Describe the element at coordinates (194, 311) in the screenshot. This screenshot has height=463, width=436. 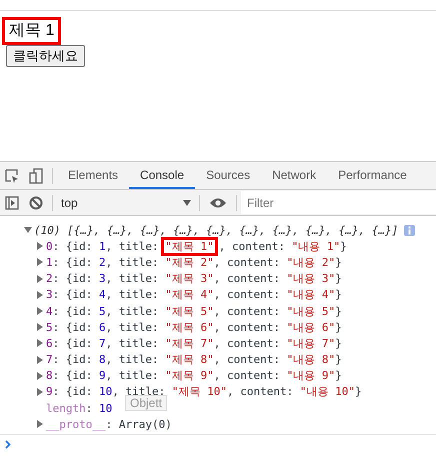
I see `console-entry: 4: {id: 5, title: "제목 5", content: "내용 5"}` at that location.